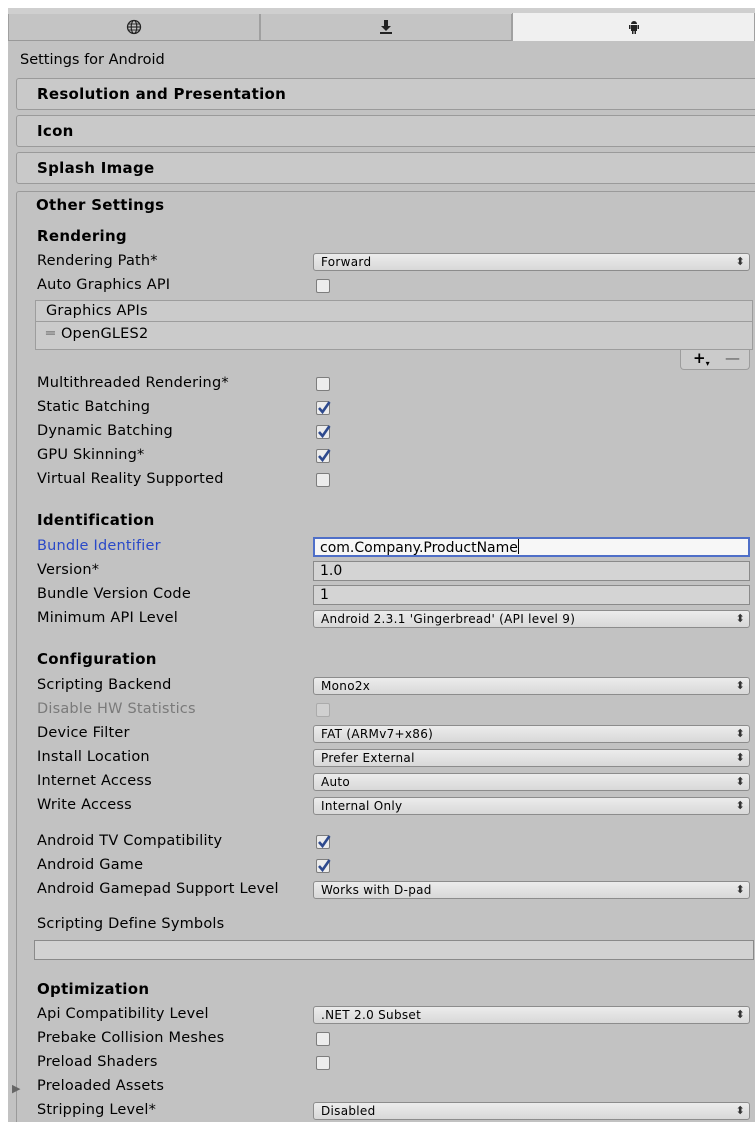 The width and height of the screenshot is (755, 1122). I want to click on gpu-skinning-label: GPU Skinning*, so click(91, 455).